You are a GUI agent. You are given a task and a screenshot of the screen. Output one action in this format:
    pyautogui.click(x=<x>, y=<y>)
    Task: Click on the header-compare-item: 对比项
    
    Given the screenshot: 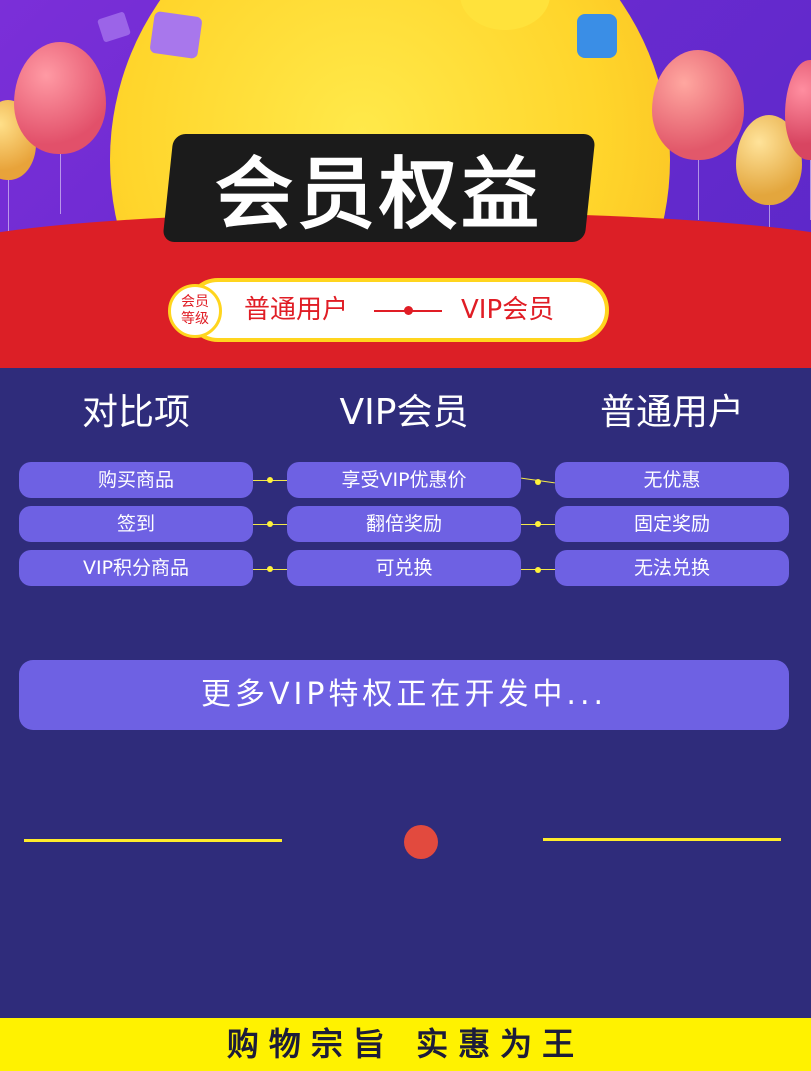 What is the action you would take?
    pyautogui.click(x=135, y=412)
    